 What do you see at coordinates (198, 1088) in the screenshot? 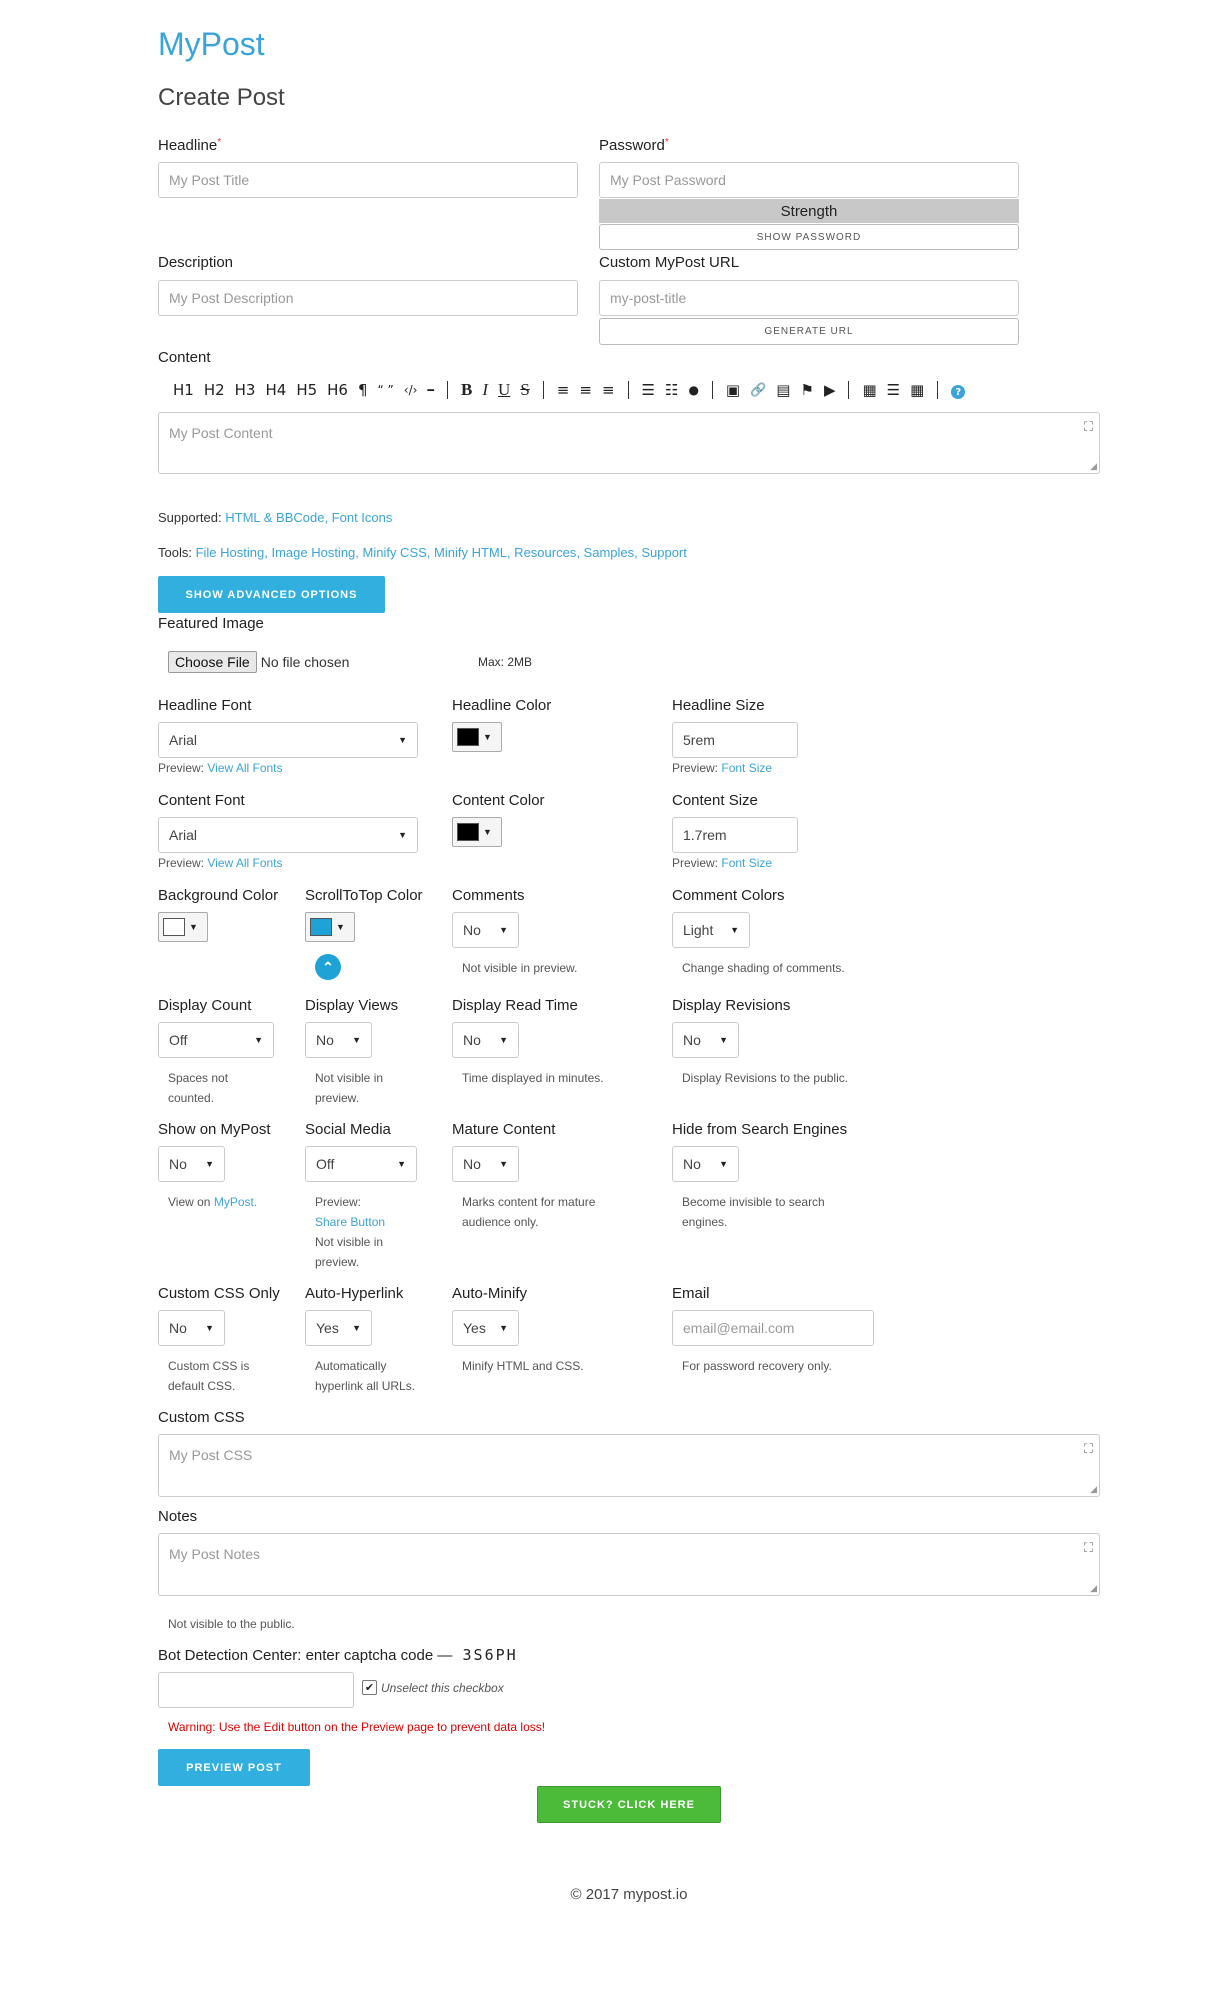
I see `display-count-hint: Spaces not counted.` at bounding box center [198, 1088].